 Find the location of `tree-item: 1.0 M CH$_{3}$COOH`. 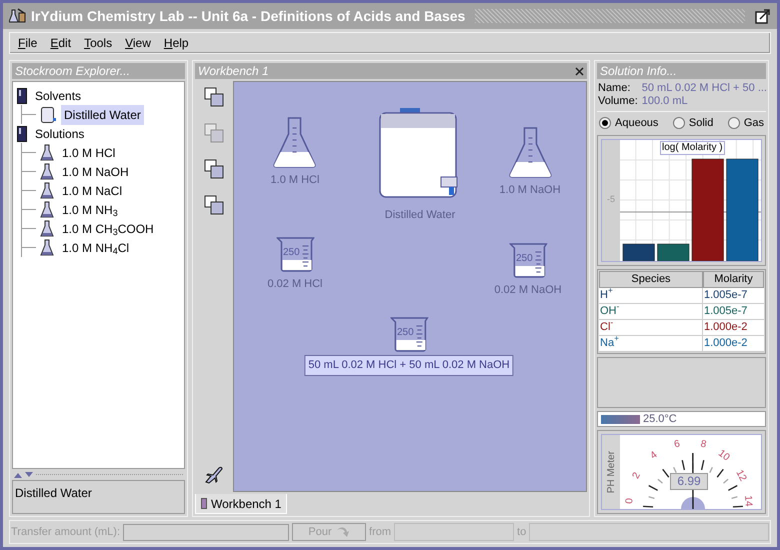

tree-item: 1.0 M CH$_{3}$COOH is located at coordinates (108, 228).